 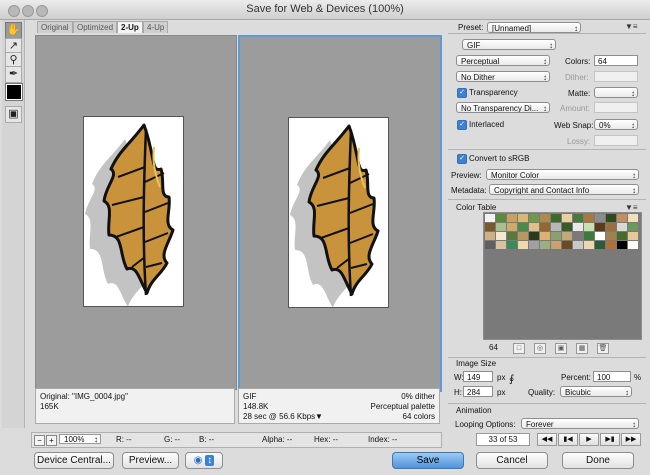 I want to click on transparency-checkbox: ✓, so click(x=462, y=93).